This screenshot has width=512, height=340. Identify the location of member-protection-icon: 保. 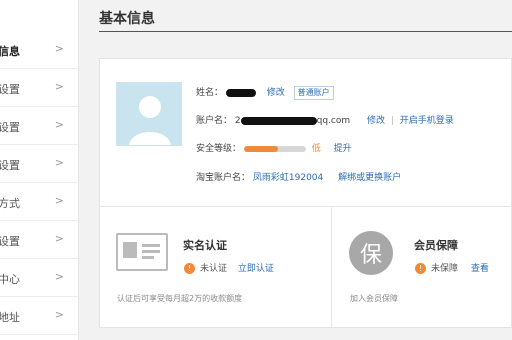
(371, 253).